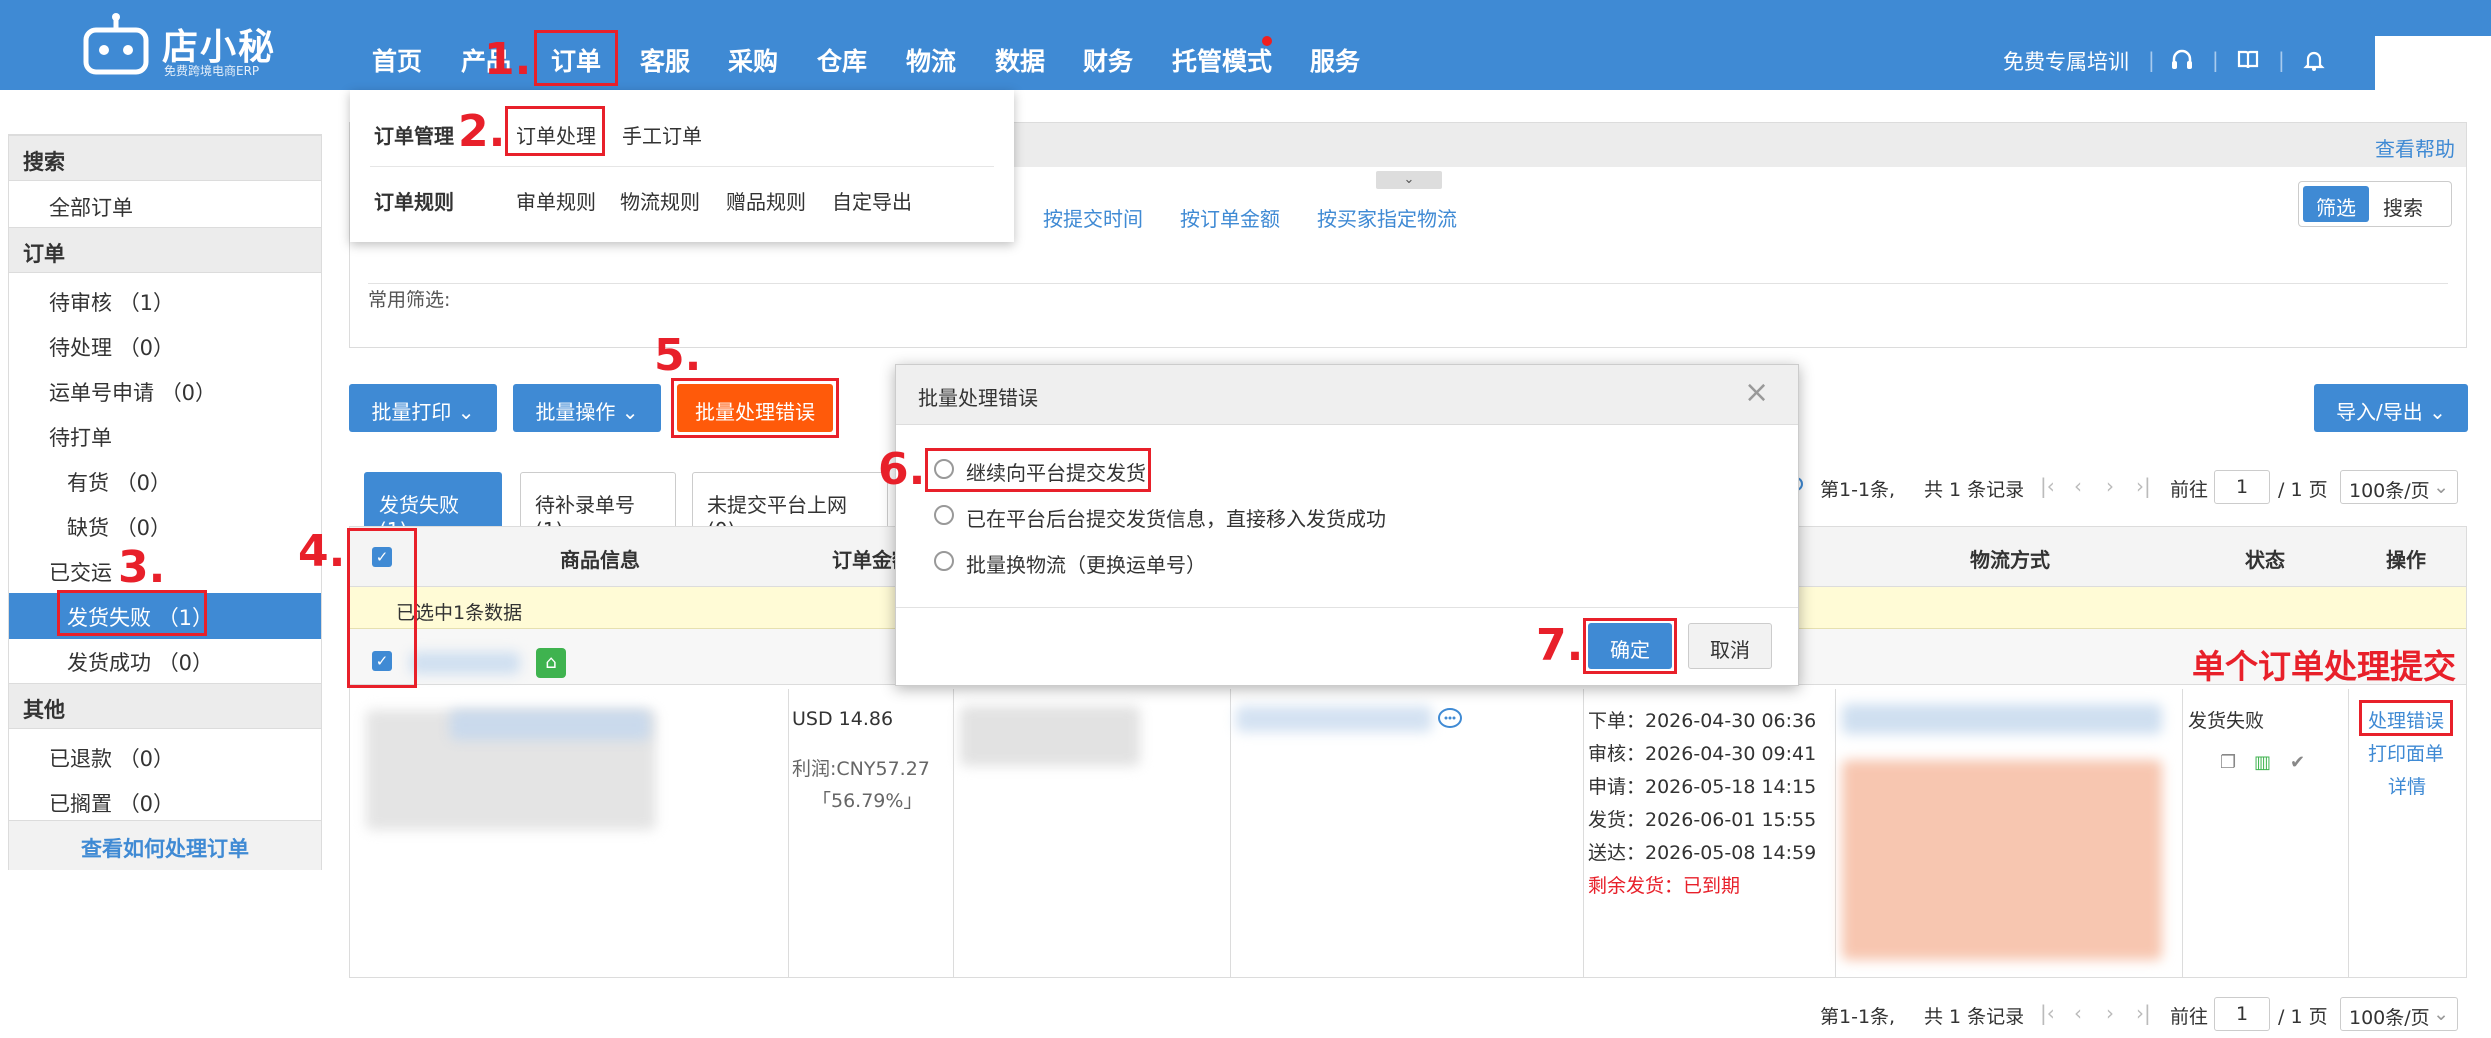  Describe the element at coordinates (2066, 61) in the screenshot. I see `free-training-link: 免费专属培训` at that location.